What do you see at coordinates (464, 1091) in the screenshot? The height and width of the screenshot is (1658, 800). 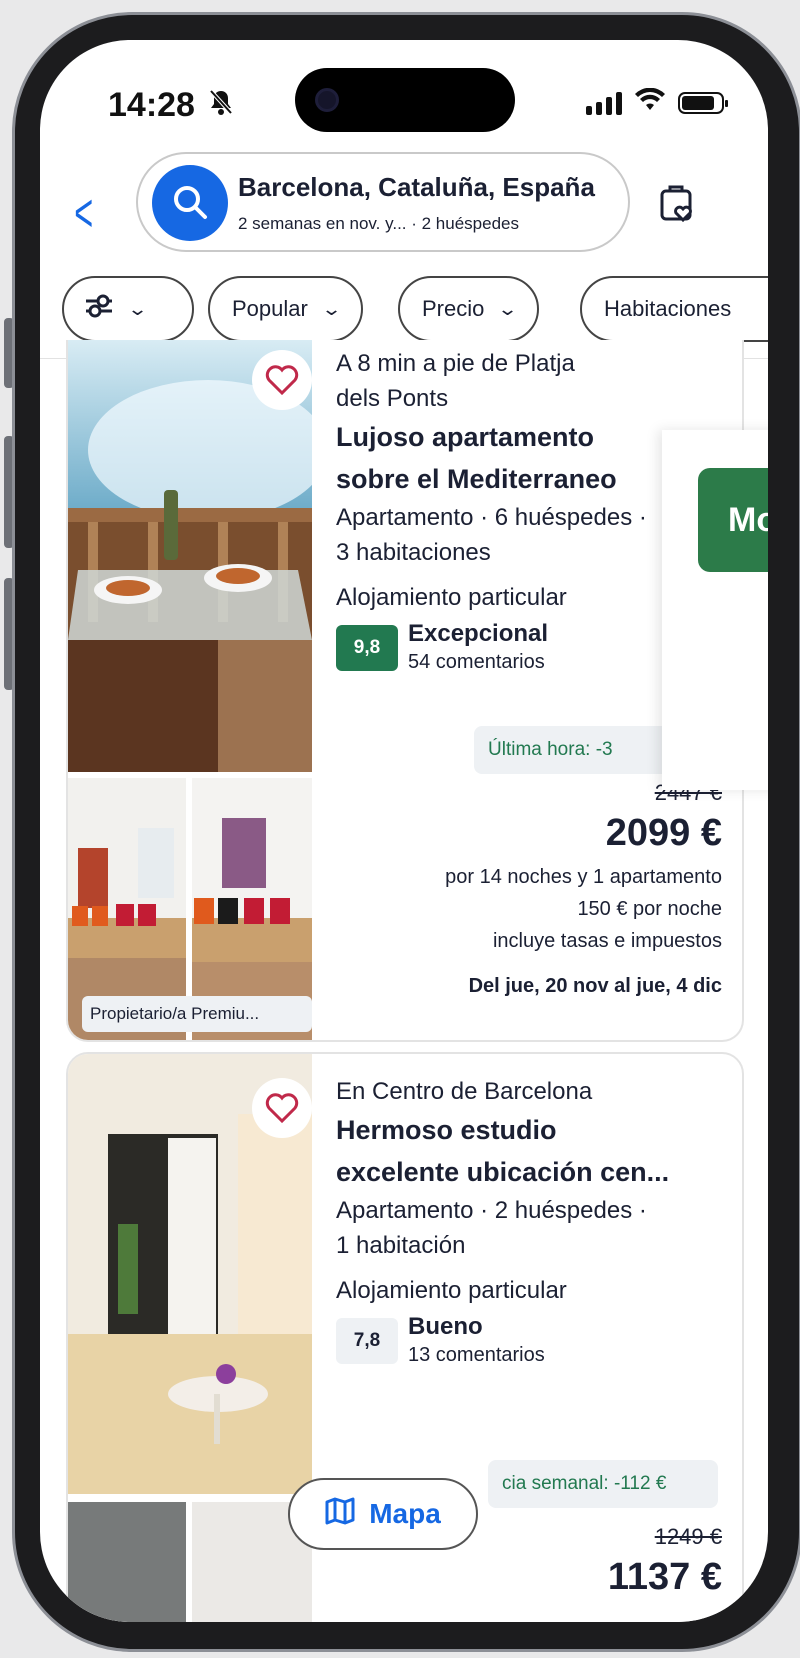 I see `listing-location: En Centro de Barcelona` at bounding box center [464, 1091].